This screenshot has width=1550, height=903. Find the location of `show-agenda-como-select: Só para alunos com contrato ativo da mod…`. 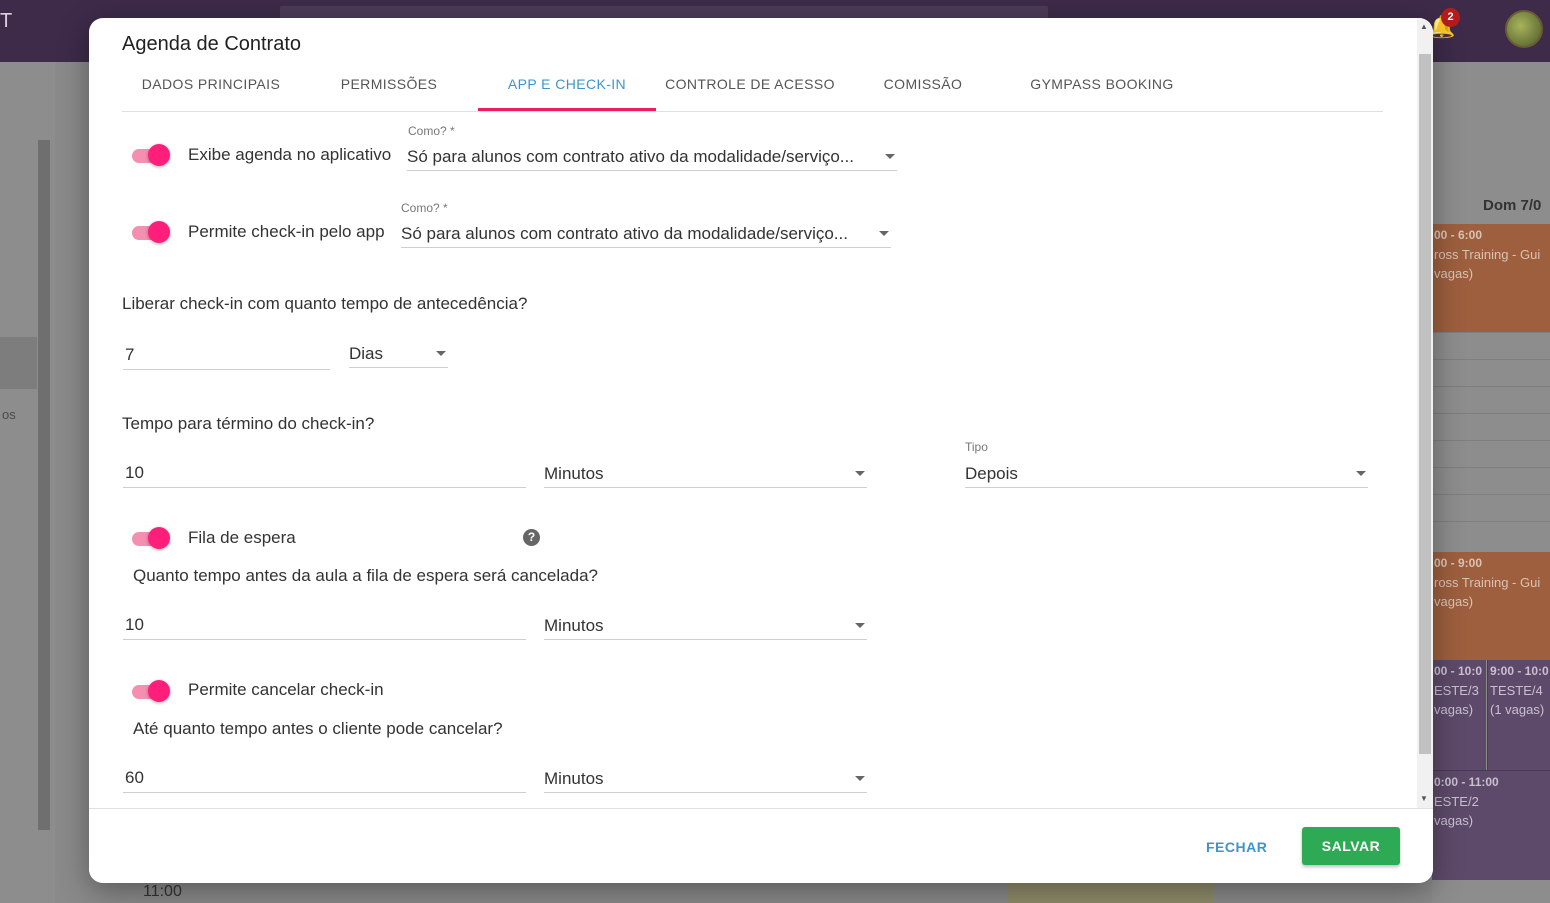

show-agenda-como-select: Só para alunos com contrato ativo da mod… is located at coordinates (652, 156).